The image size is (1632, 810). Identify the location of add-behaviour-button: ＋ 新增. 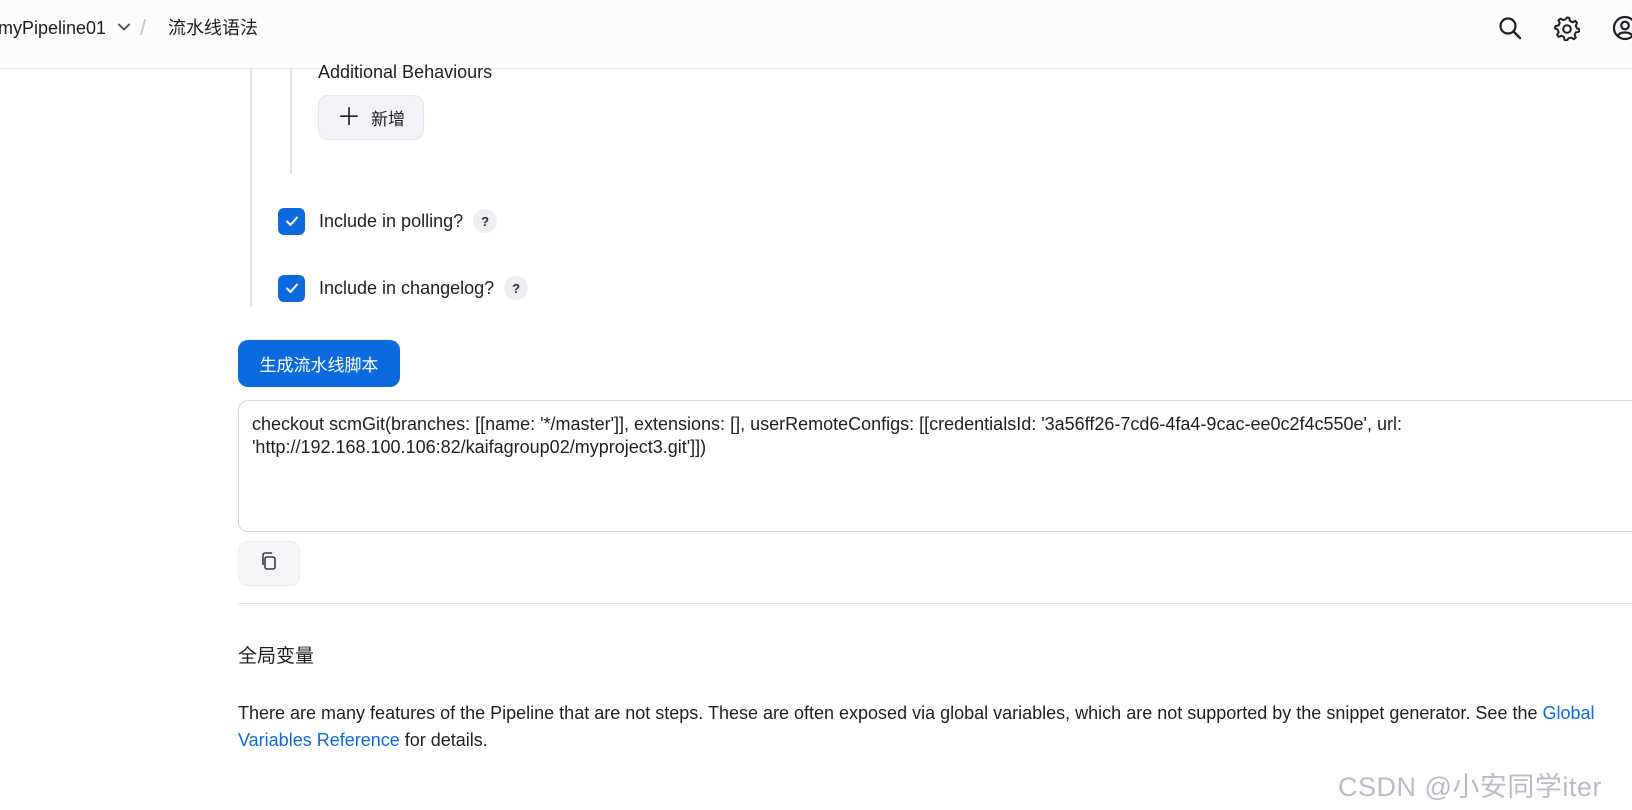
(371, 117).